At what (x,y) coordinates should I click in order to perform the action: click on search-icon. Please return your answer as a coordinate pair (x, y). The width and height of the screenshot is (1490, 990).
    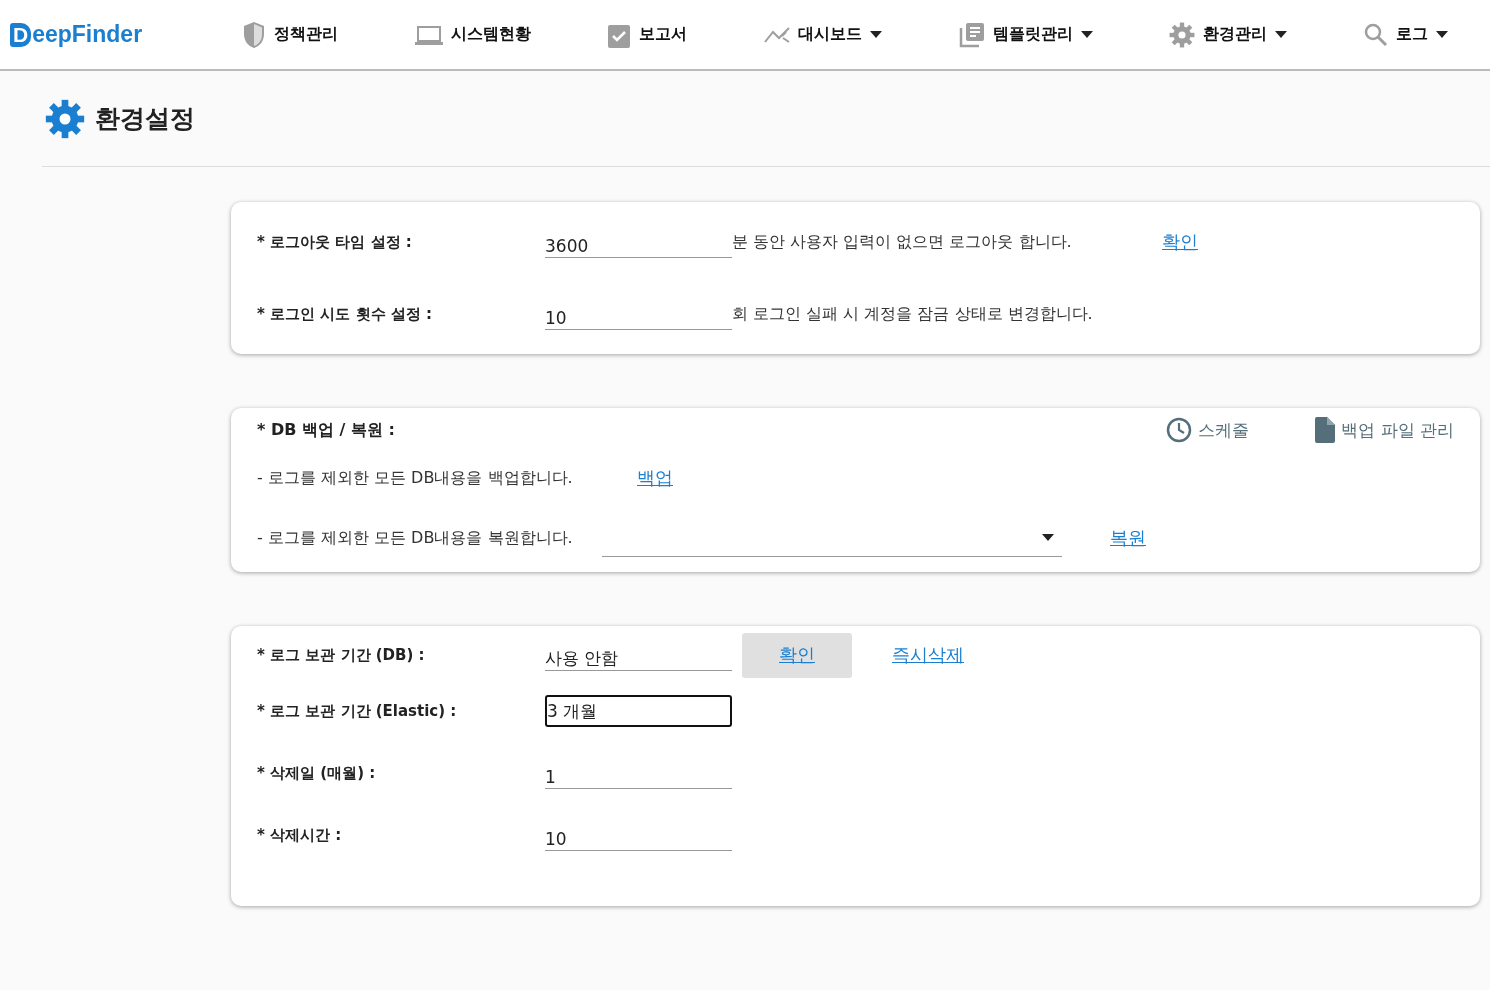
    Looking at the image, I should click on (1375, 34).